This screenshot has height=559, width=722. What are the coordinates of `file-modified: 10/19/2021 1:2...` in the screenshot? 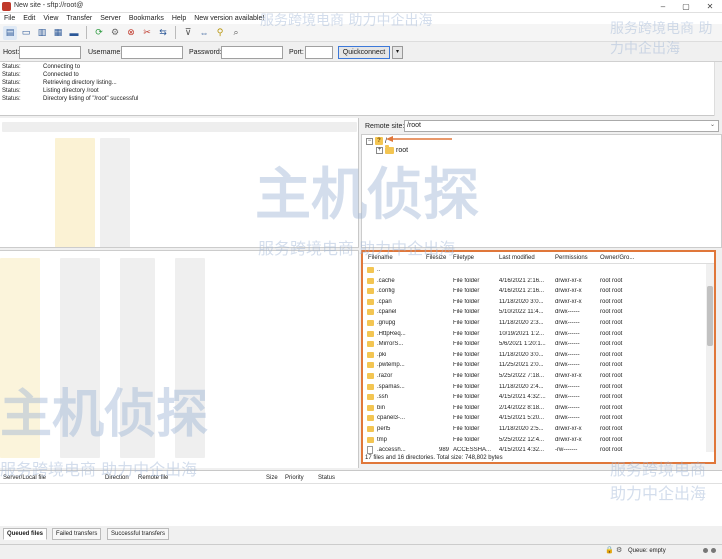 It's located at (522, 333).